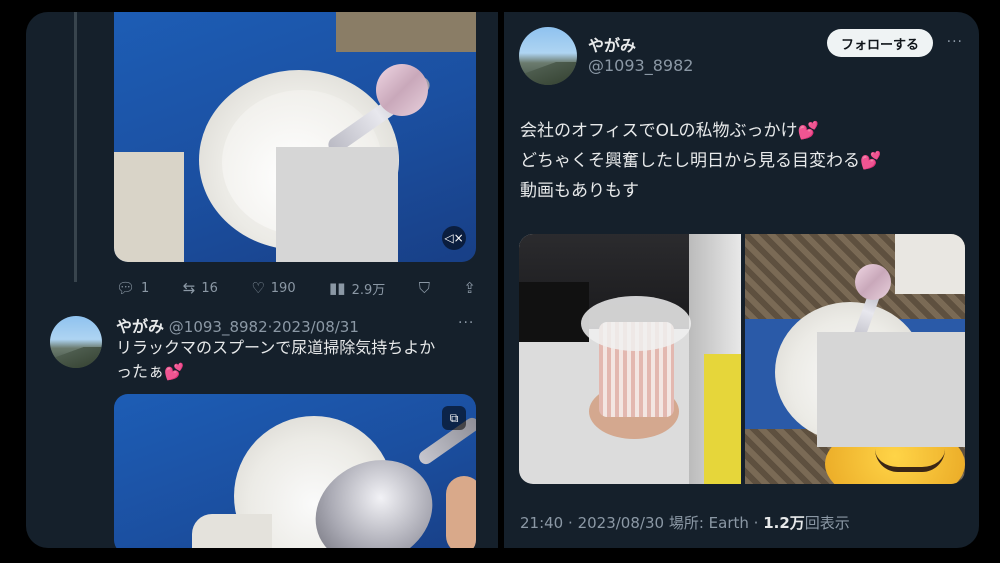 The height and width of the screenshot is (563, 1000). What do you see at coordinates (690, 161) in the screenshot?
I see `tweet-line-2: どちゃくそ興奮したし明日から見る目変わる` at bounding box center [690, 161].